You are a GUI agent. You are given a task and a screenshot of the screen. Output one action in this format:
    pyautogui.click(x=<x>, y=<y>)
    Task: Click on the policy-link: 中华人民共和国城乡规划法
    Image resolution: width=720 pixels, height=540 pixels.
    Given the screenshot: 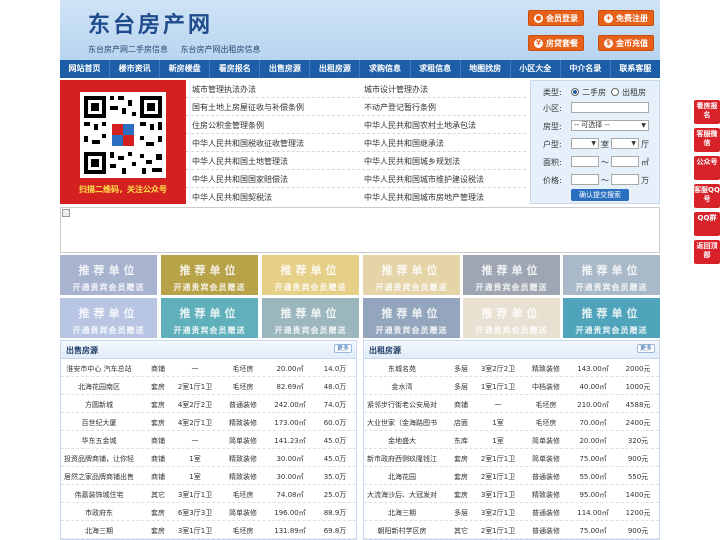 What is the action you would take?
    pyautogui.click(x=412, y=161)
    